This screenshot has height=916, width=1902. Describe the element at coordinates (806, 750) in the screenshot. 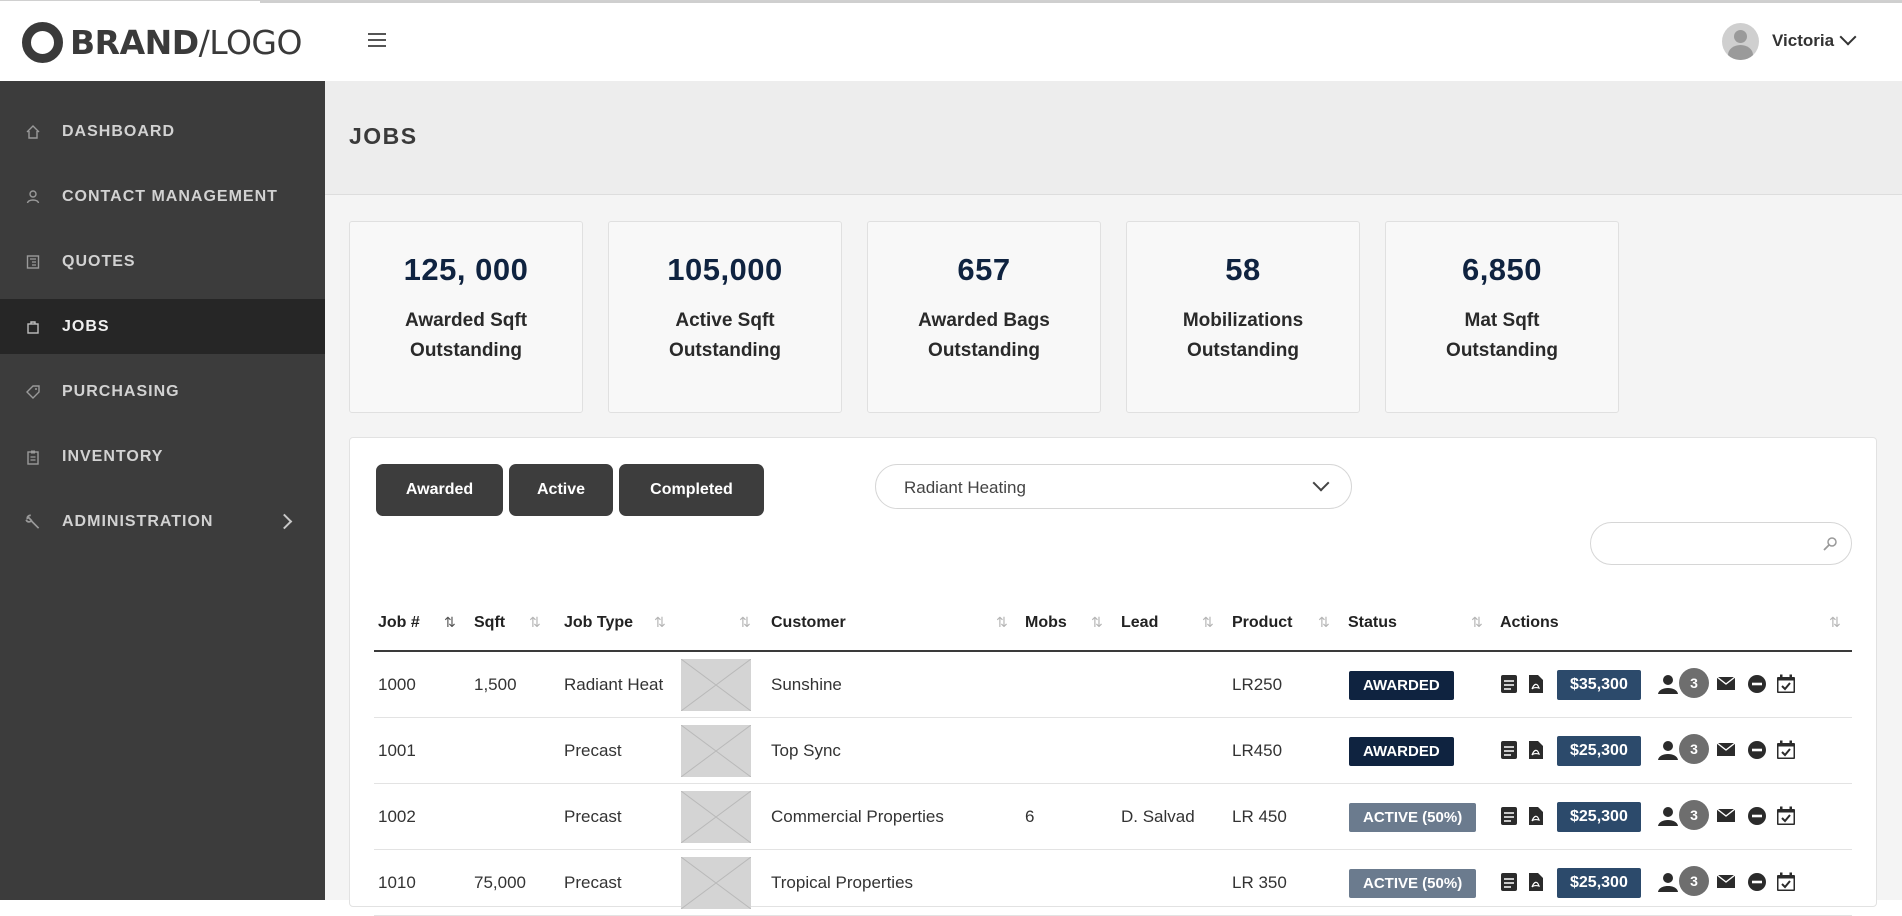

I see `cell-customer: Top Sync` at that location.